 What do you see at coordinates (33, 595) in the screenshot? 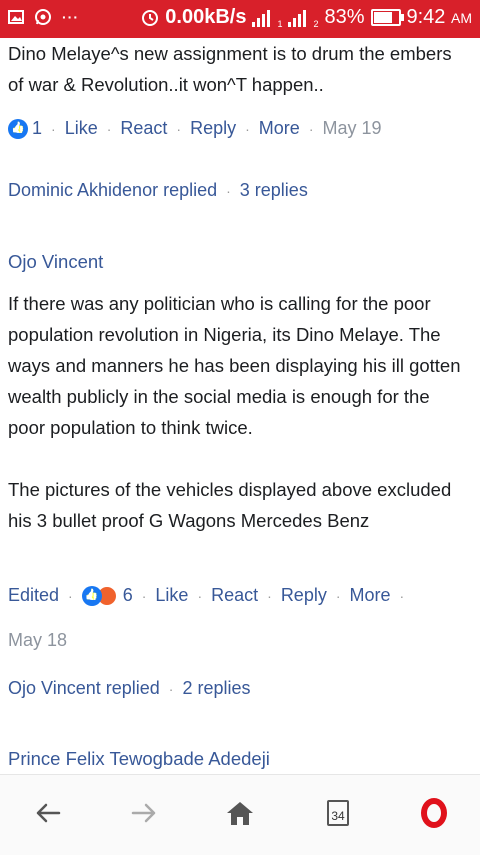
I see `edited-label: Edited` at bounding box center [33, 595].